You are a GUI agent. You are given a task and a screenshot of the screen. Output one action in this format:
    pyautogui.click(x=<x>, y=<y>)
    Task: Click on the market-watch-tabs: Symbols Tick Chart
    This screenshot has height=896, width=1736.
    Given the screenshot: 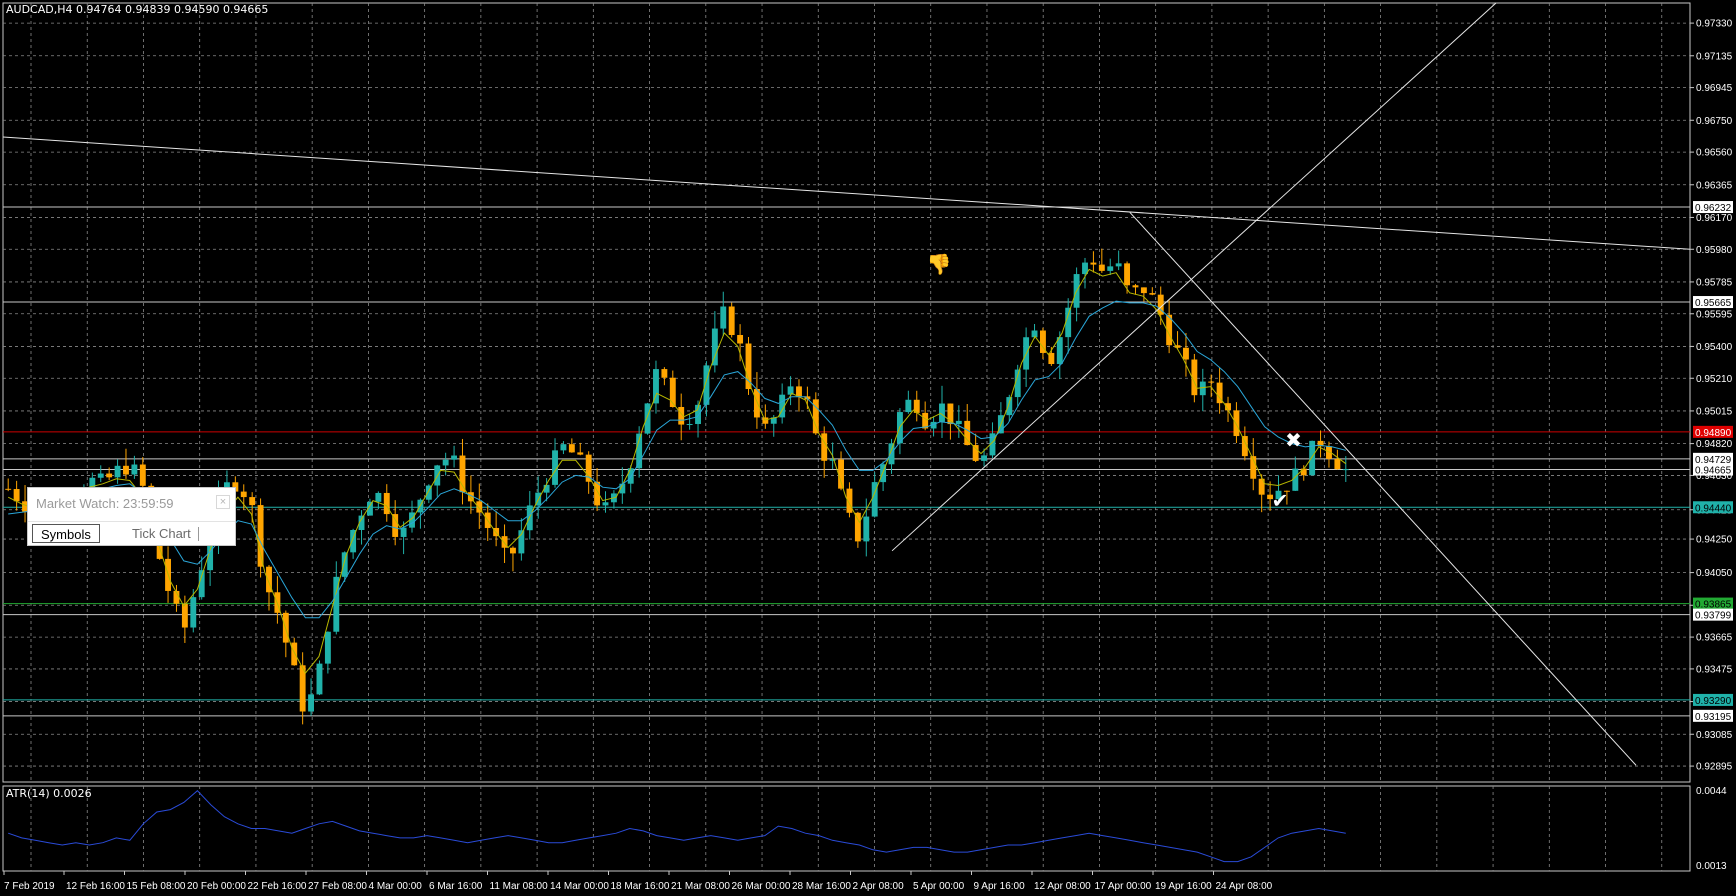 What is the action you would take?
    pyautogui.click(x=131, y=533)
    